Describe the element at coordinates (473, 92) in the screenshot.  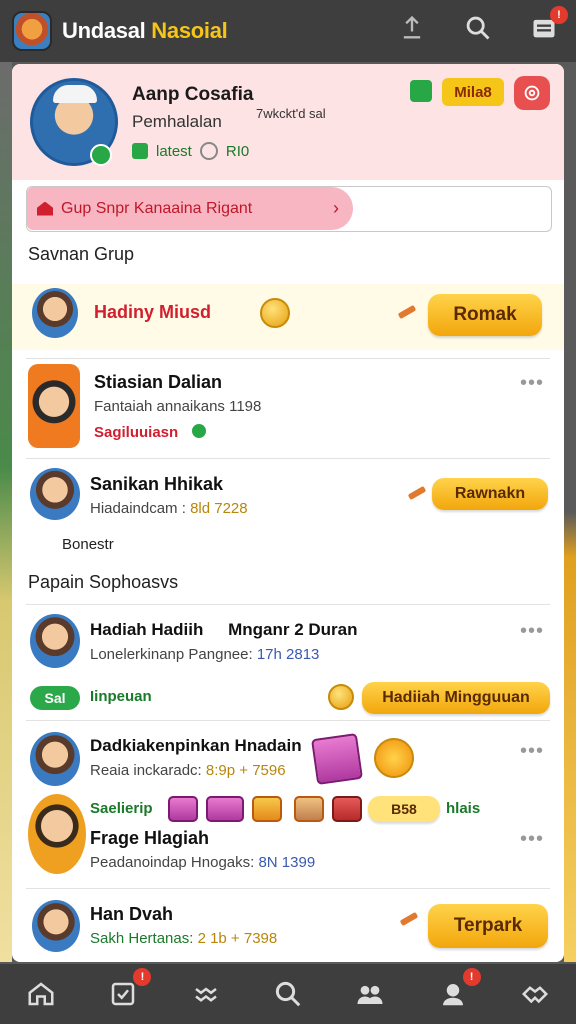
I see `profile-badge: Mila8` at that location.